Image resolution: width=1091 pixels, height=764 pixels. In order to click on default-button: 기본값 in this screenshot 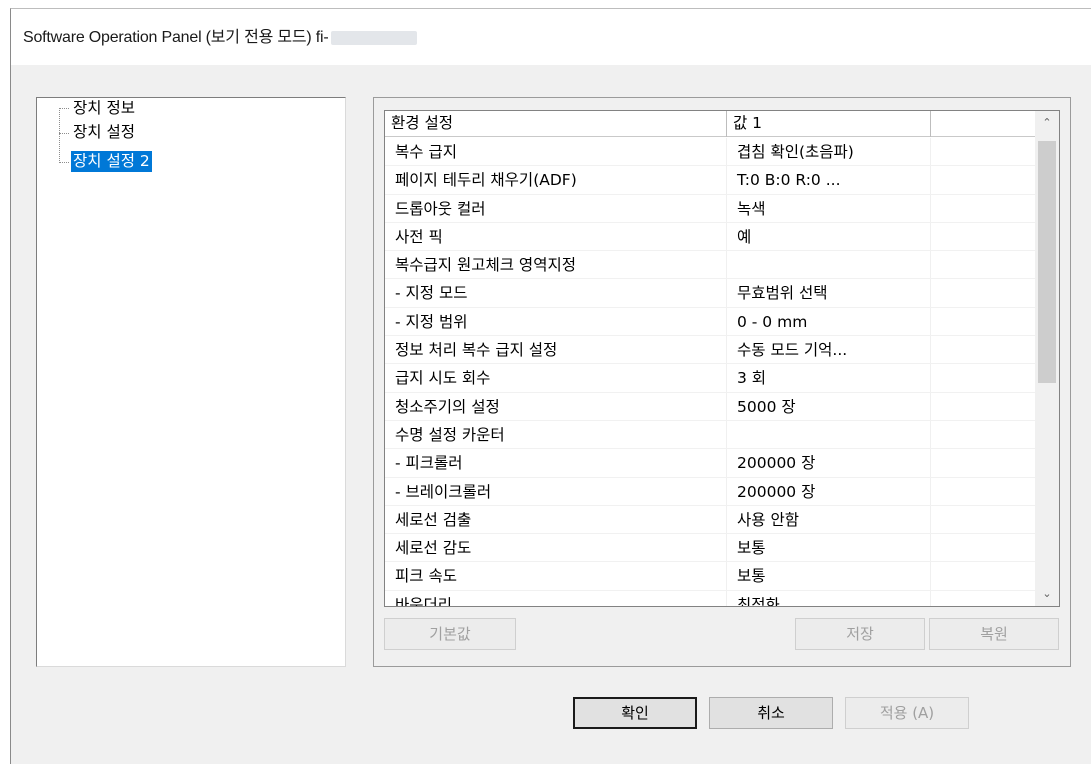, I will do `click(450, 634)`.